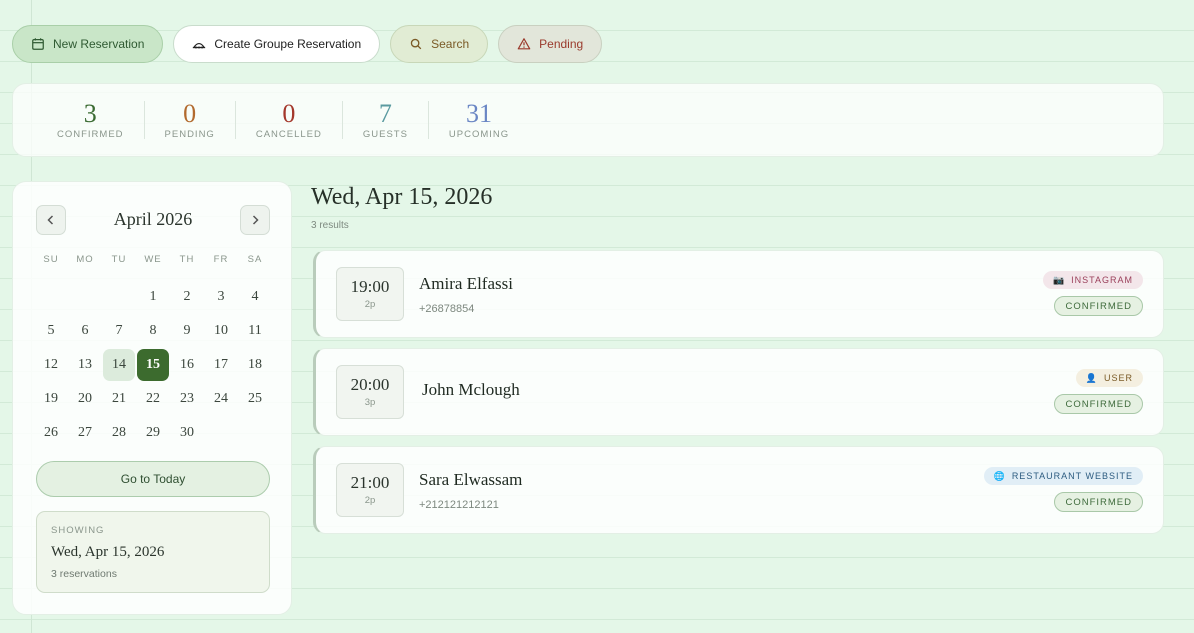  What do you see at coordinates (153, 365) in the screenshot?
I see `calendar-day: 15` at bounding box center [153, 365].